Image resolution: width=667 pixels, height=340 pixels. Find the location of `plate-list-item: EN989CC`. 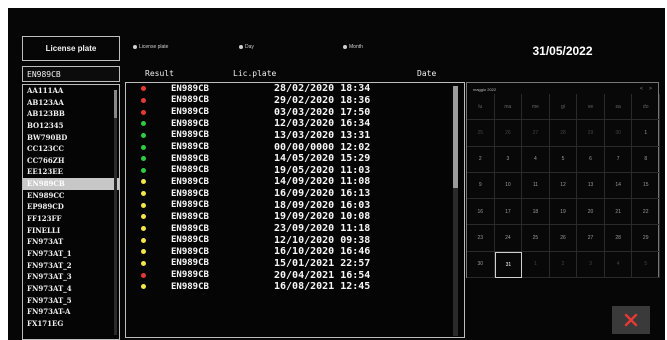

plate-list-item: EN989CC is located at coordinates (71, 196).